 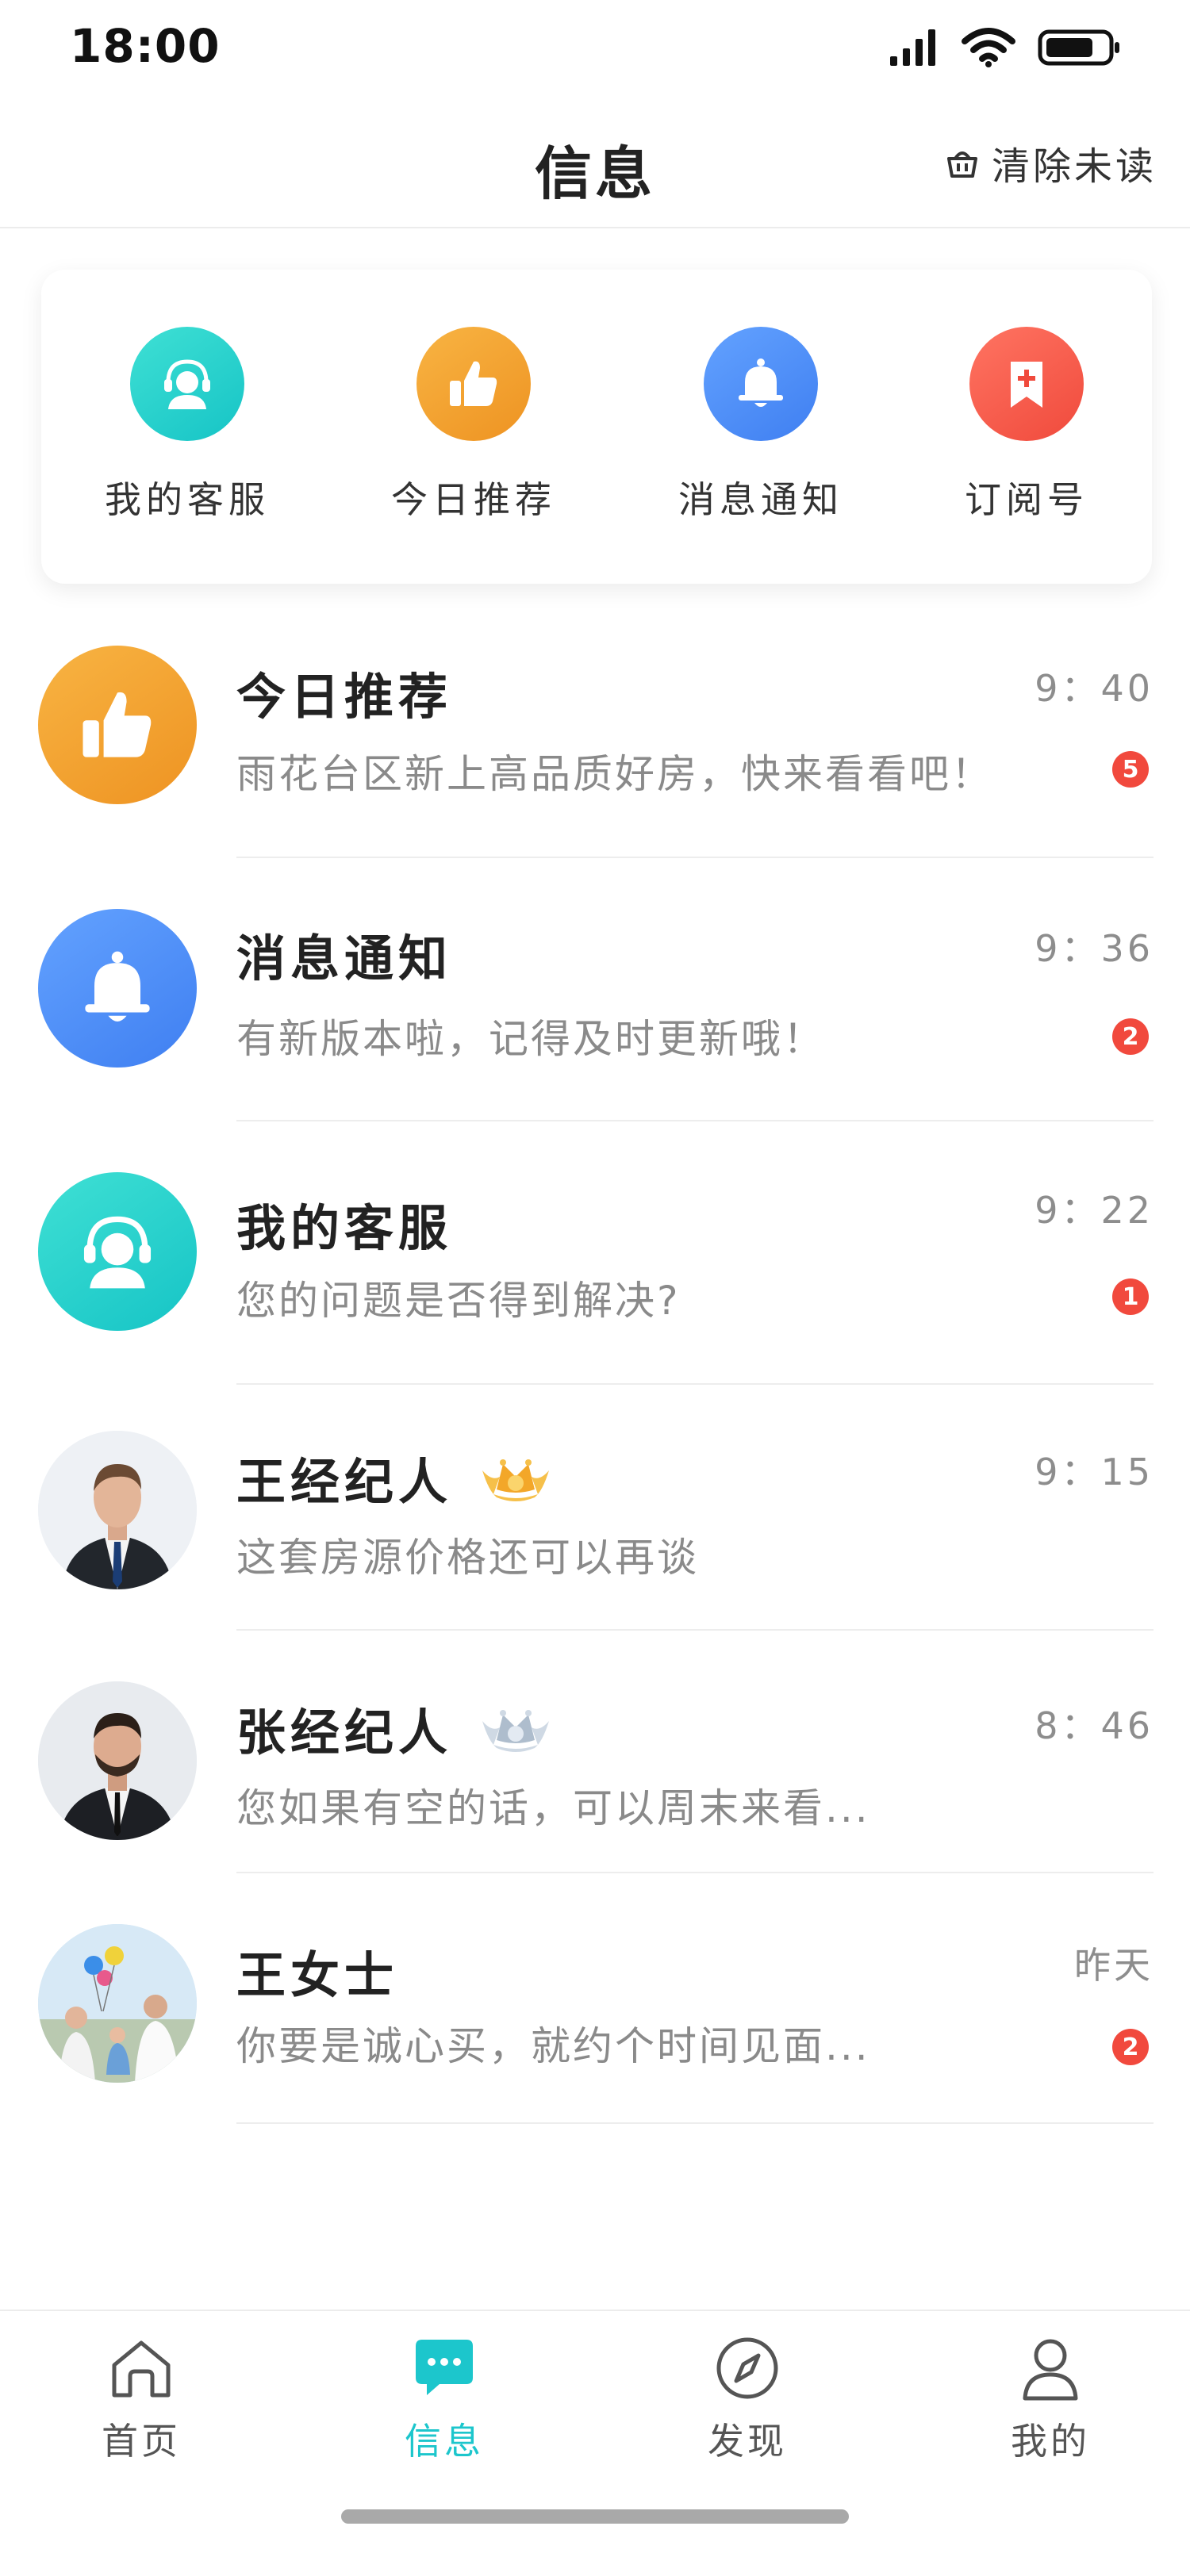 I want to click on avatar-thumbs-up-icon, so click(x=117, y=725).